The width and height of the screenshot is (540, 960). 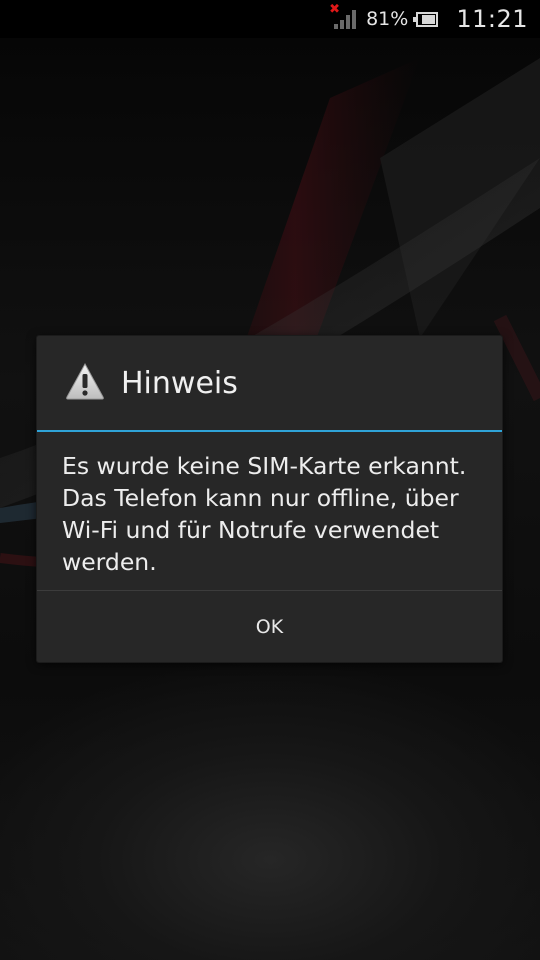 What do you see at coordinates (269, 383) in the screenshot?
I see `dialog-header: Hinweis` at bounding box center [269, 383].